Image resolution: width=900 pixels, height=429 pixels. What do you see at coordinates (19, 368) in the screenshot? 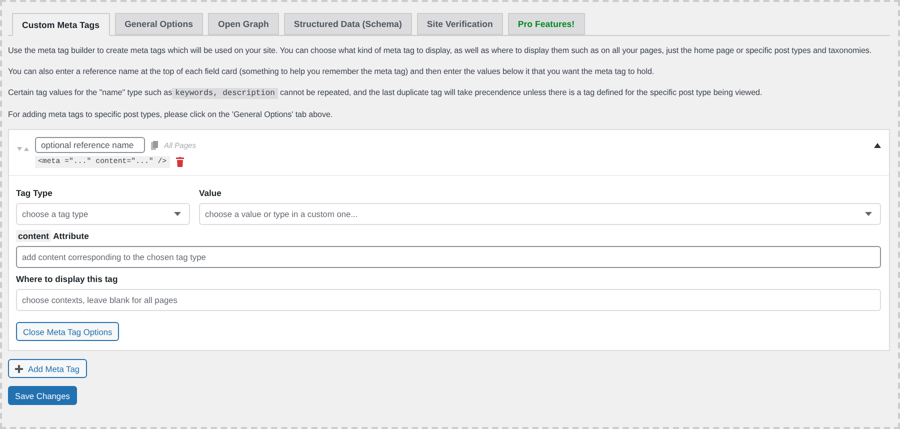
I see `plus-icon` at bounding box center [19, 368].